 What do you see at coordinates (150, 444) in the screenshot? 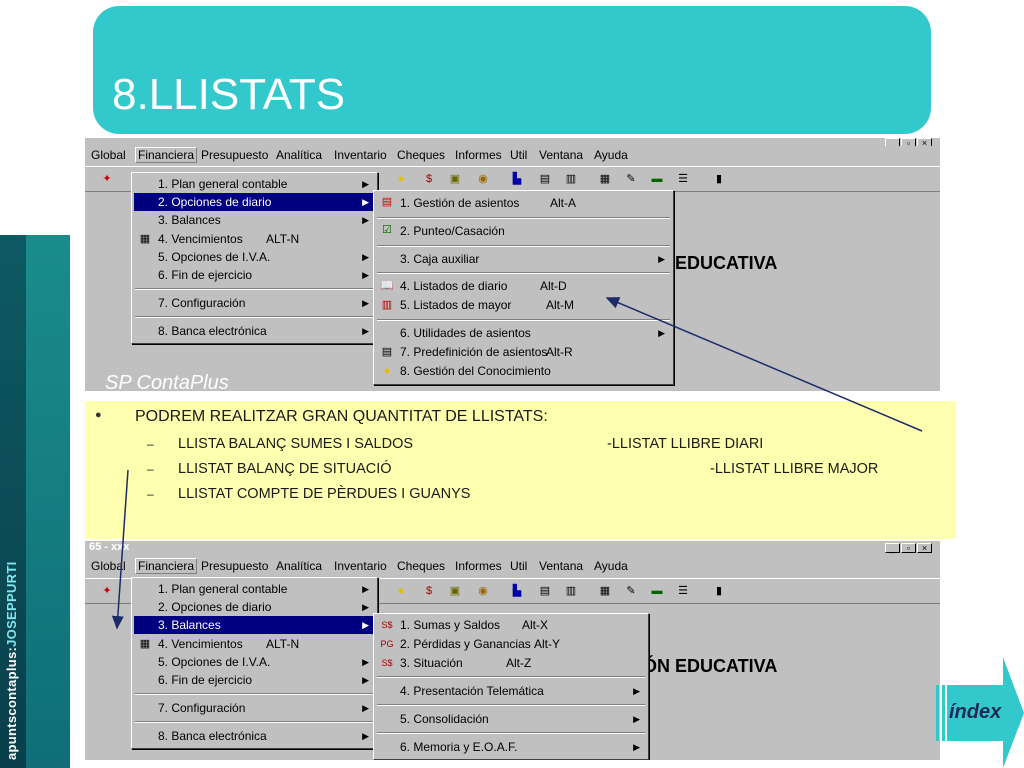
I see `dash: –` at bounding box center [150, 444].